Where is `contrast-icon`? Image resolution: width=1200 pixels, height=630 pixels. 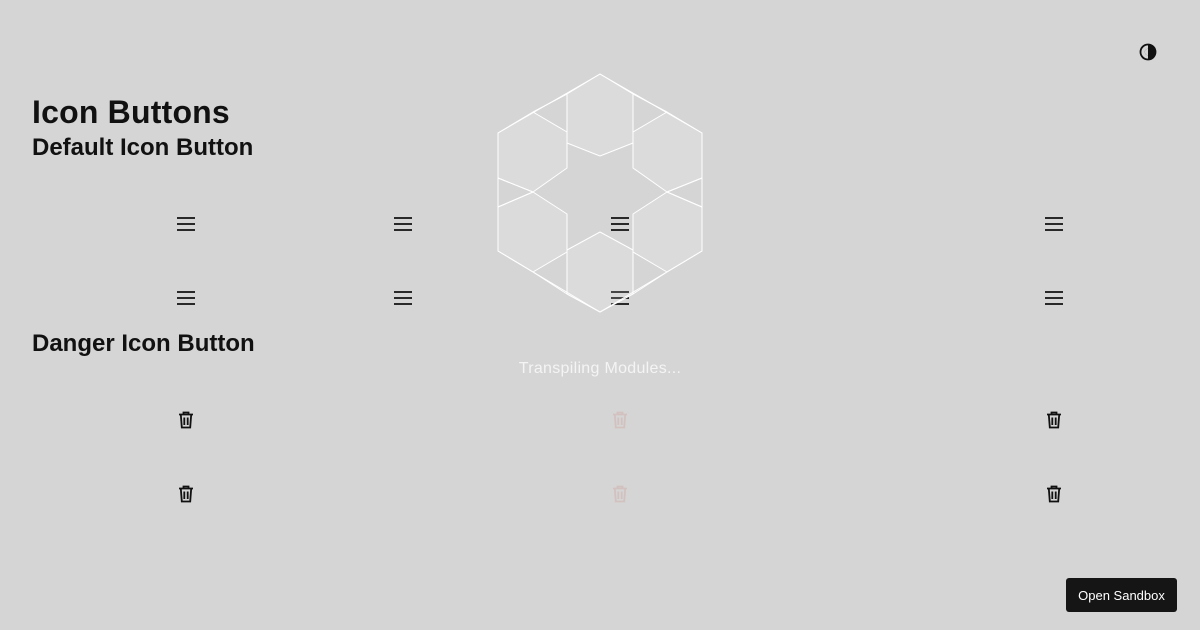
contrast-icon is located at coordinates (1148, 52).